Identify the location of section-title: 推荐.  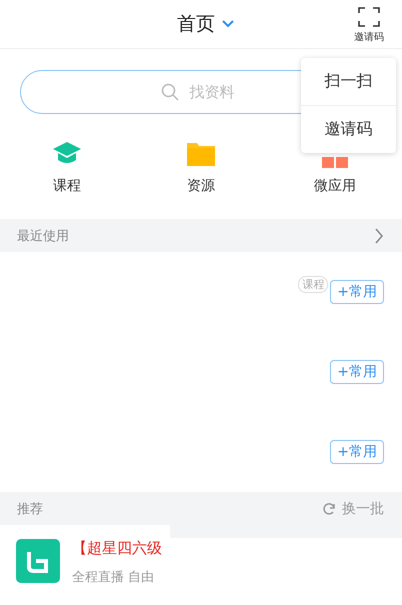
(30, 509).